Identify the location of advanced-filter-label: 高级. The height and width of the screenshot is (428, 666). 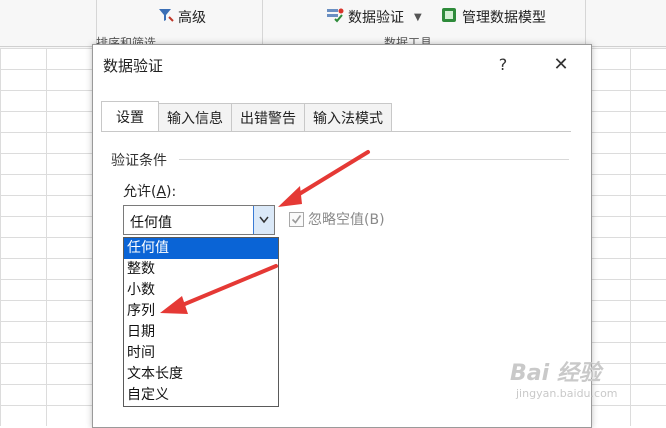
(192, 18).